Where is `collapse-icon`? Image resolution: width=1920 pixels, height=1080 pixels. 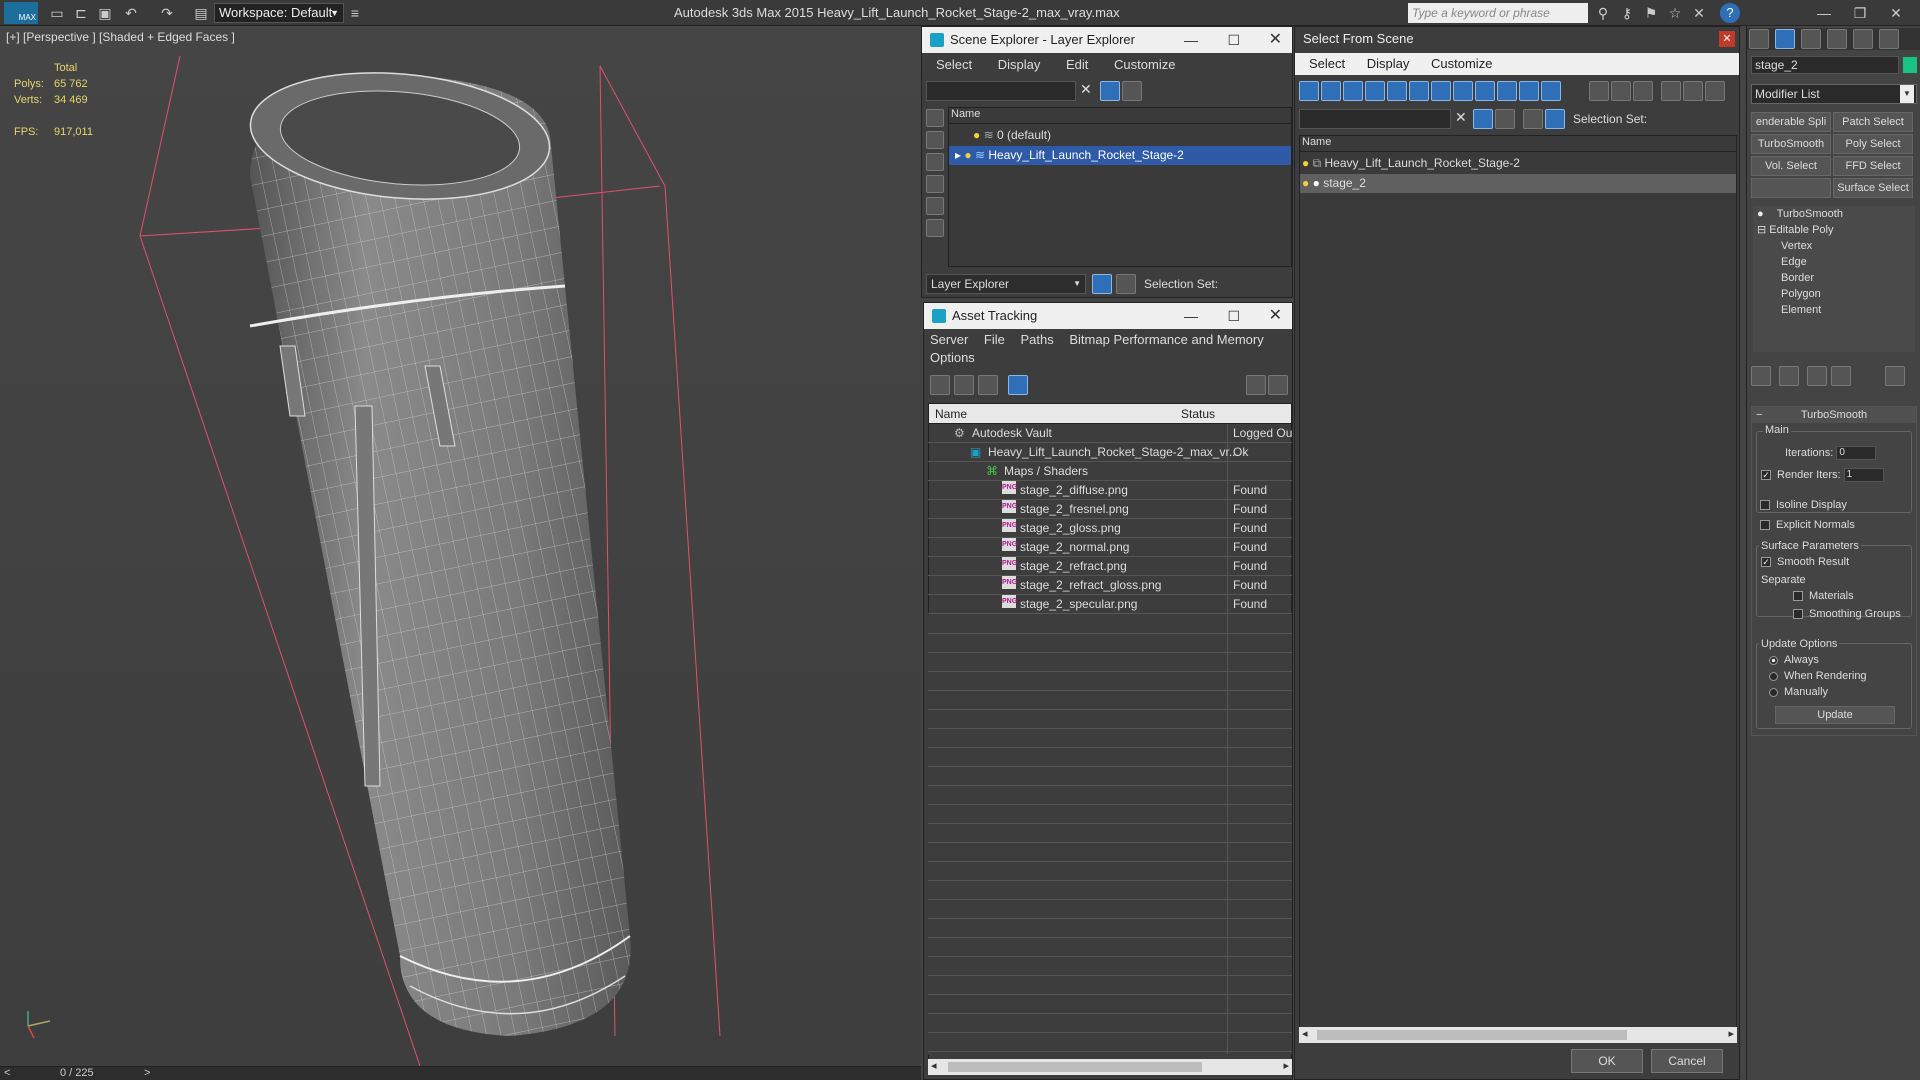 collapse-icon is located at coordinates (1715, 91).